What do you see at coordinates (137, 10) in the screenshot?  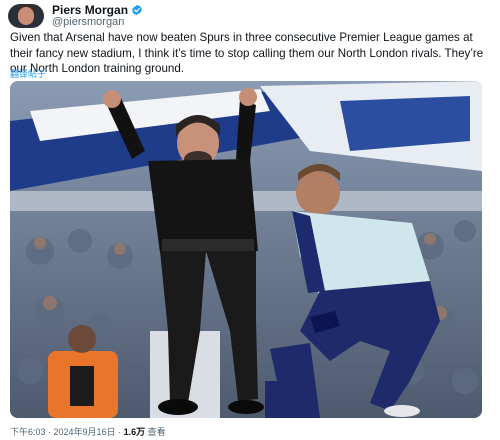 I see `verified-badge-icon` at bounding box center [137, 10].